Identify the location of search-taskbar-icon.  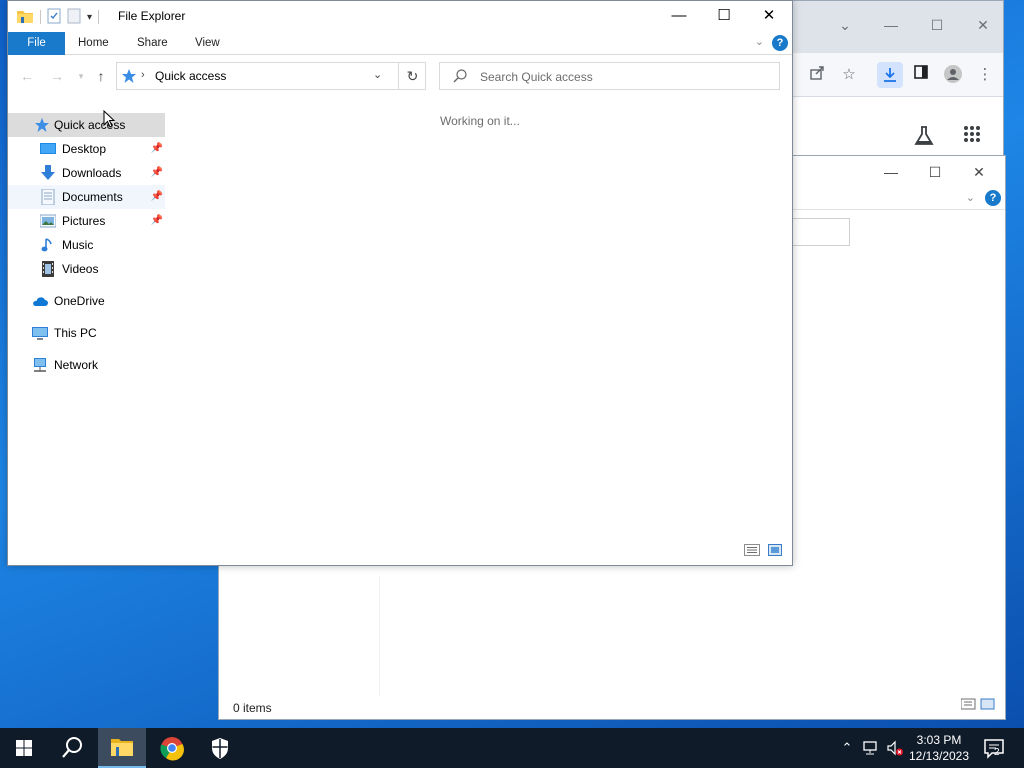
(72, 748).